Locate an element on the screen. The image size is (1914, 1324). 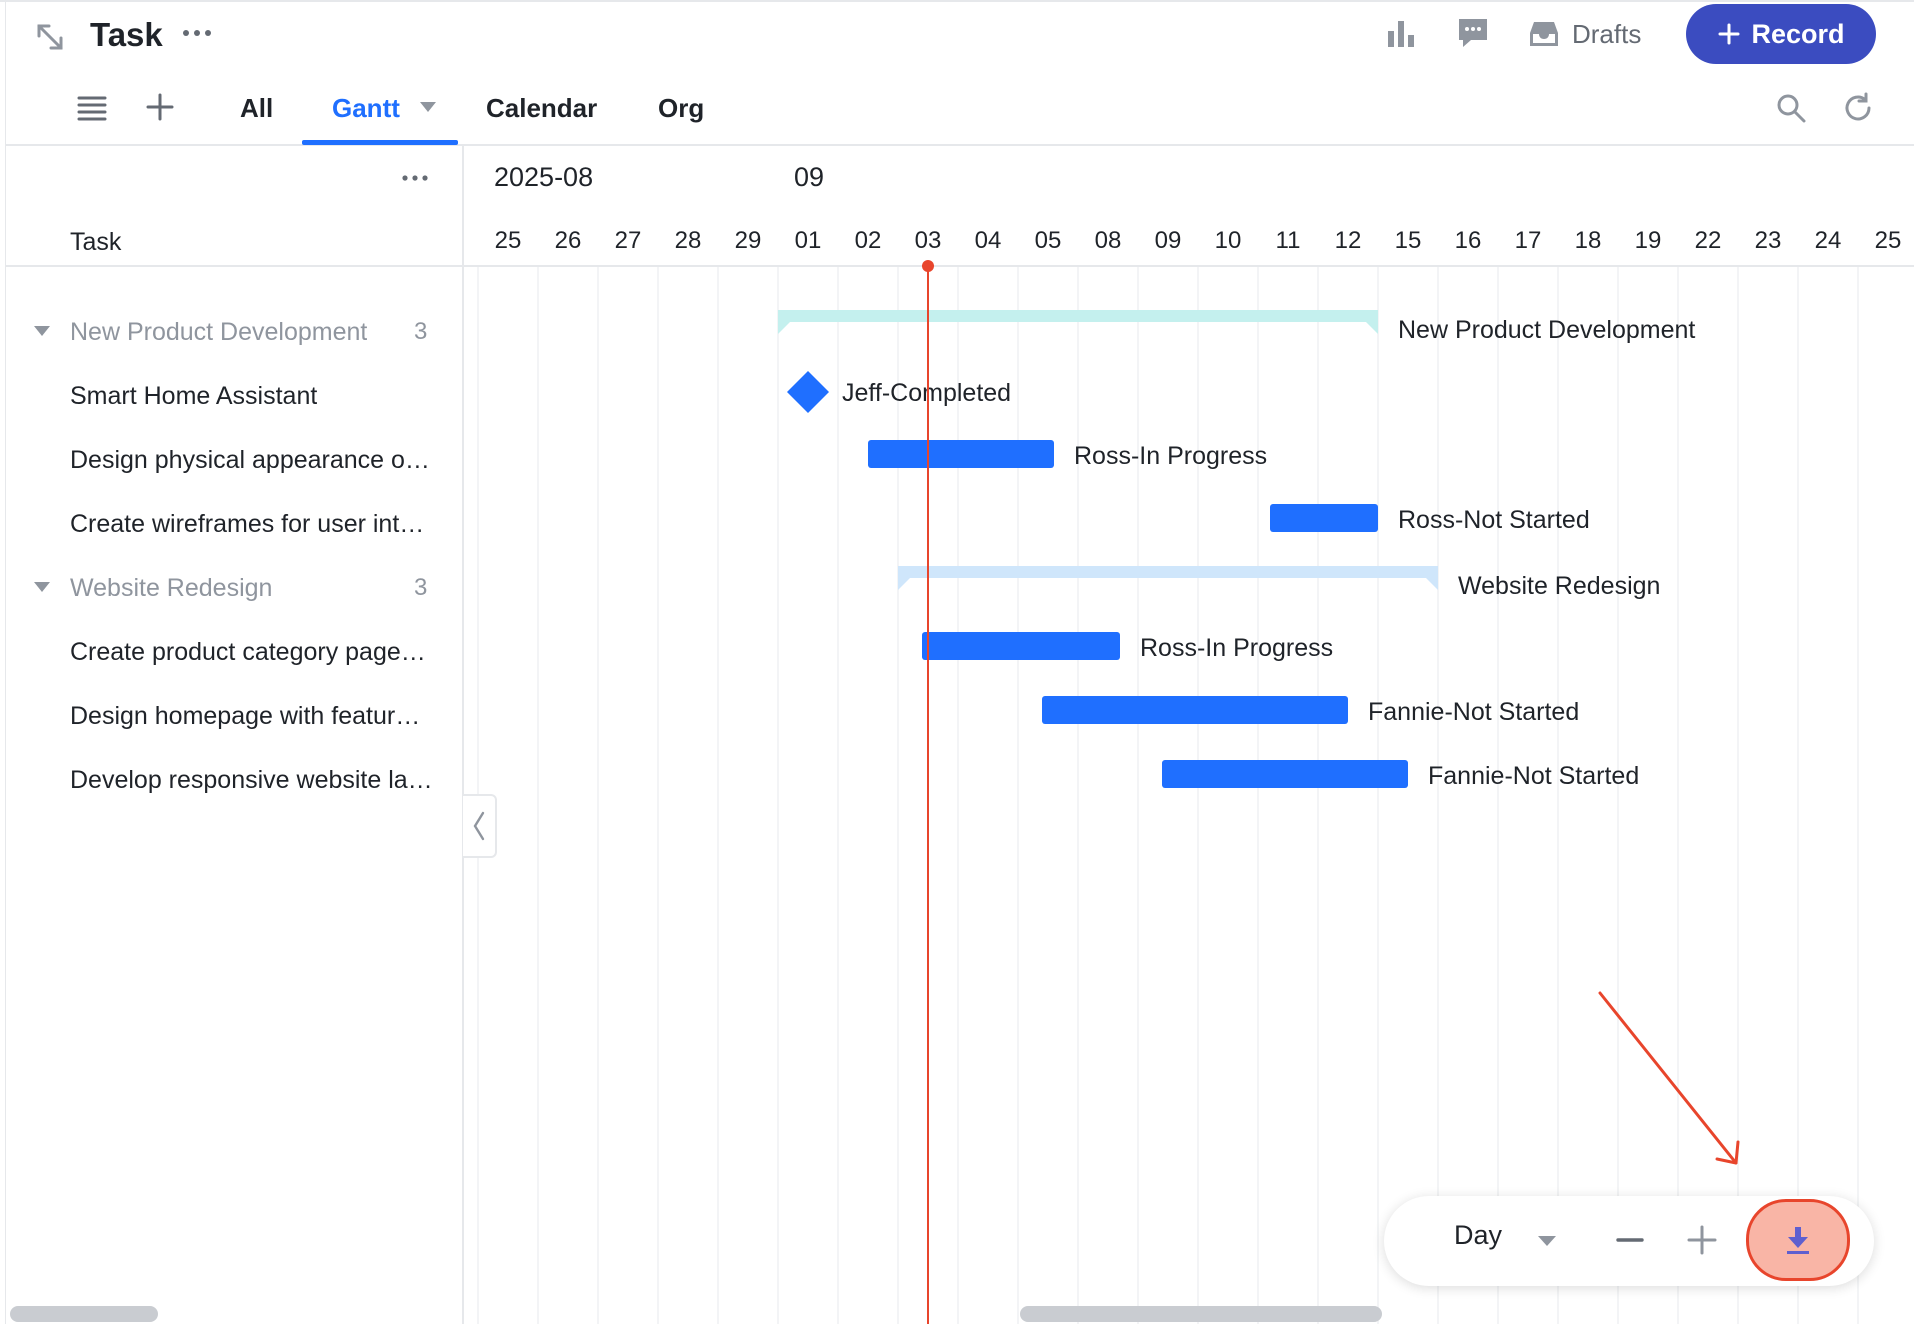
add-record-button: Record is located at coordinates (1781, 34).